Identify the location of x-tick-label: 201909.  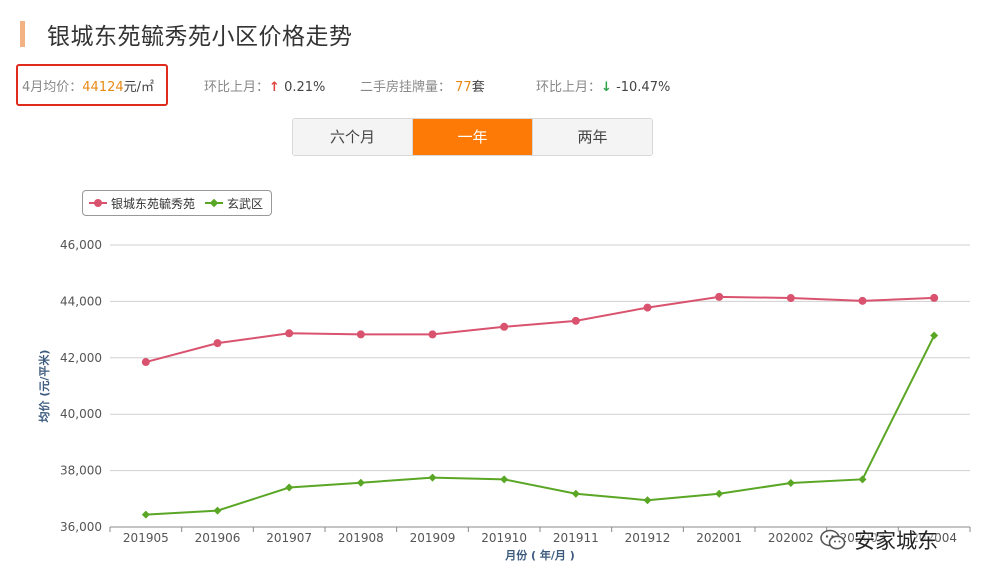
(433, 538).